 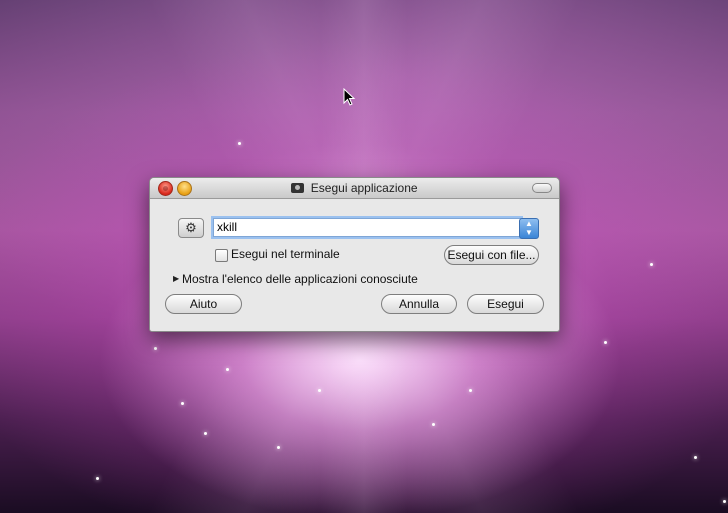 I want to click on command-input: xkill, so click(x=367, y=227).